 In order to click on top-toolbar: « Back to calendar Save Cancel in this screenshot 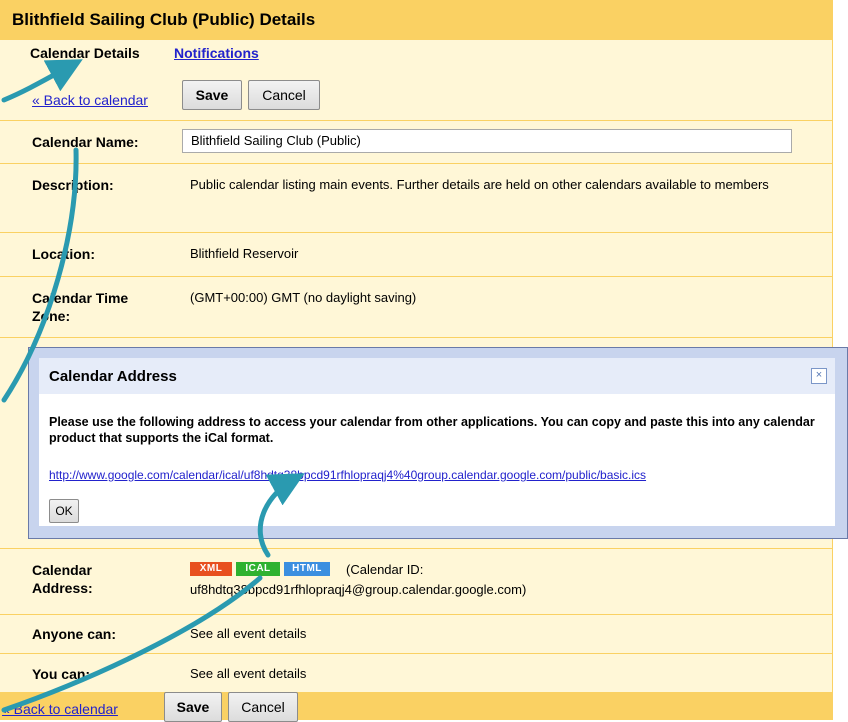, I will do `click(416, 93)`.